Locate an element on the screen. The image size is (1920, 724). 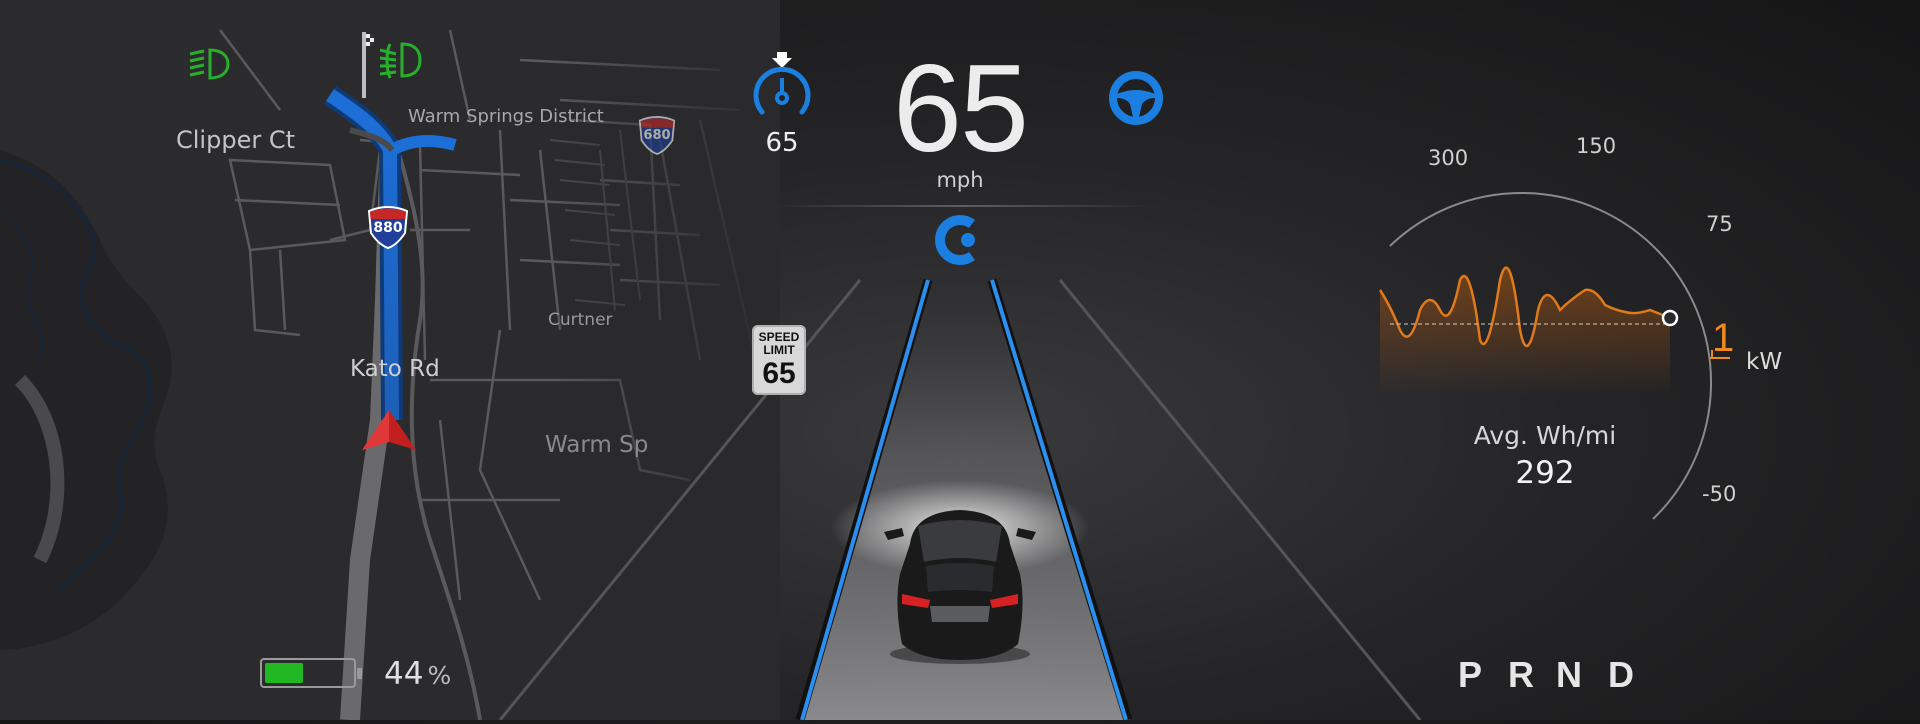
power-tick-minus-50: -50 is located at coordinates (1719, 494).